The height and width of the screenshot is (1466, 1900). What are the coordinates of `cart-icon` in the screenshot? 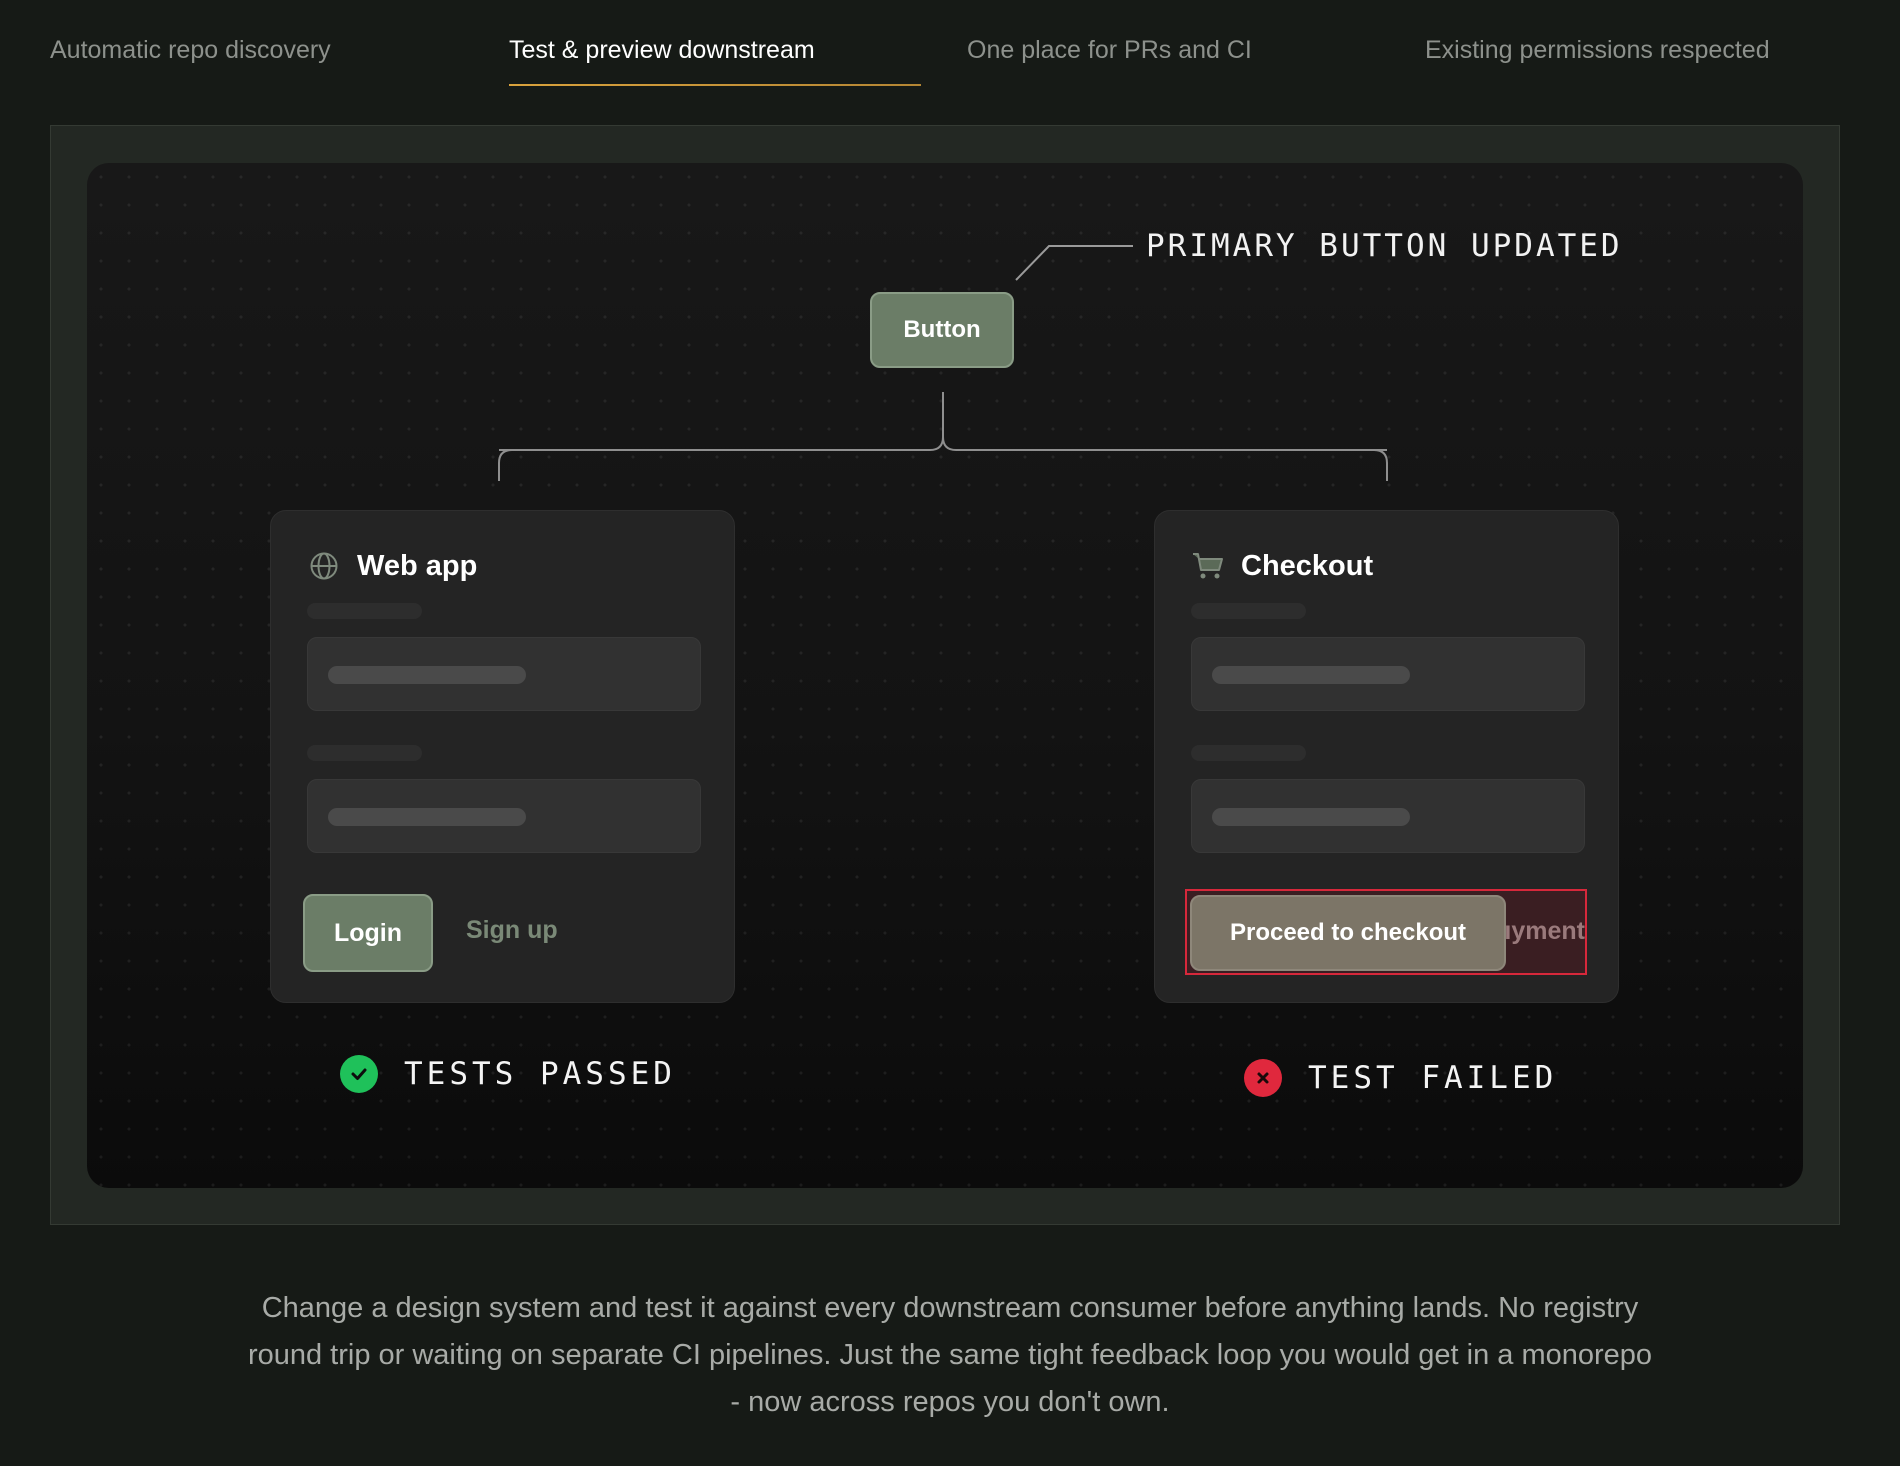 It's located at (1208, 566).